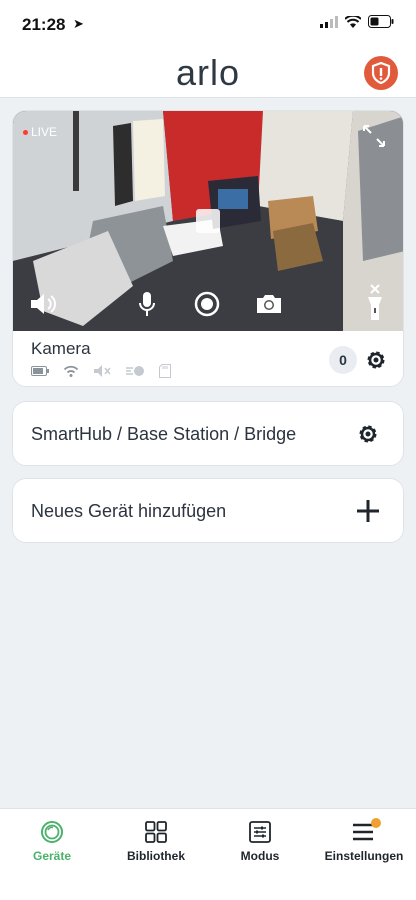 This screenshot has height=900, width=416. What do you see at coordinates (147, 304) in the screenshot?
I see `microphone-icon` at bounding box center [147, 304].